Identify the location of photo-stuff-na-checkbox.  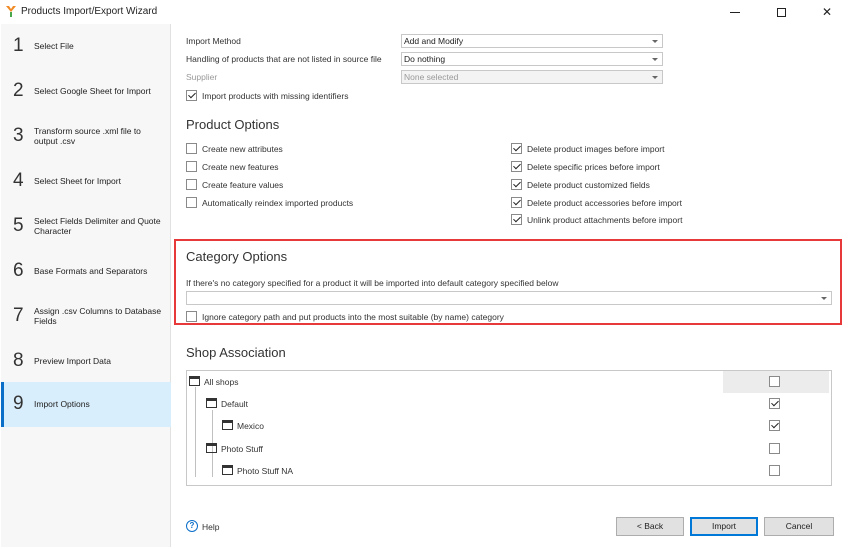
(774, 470).